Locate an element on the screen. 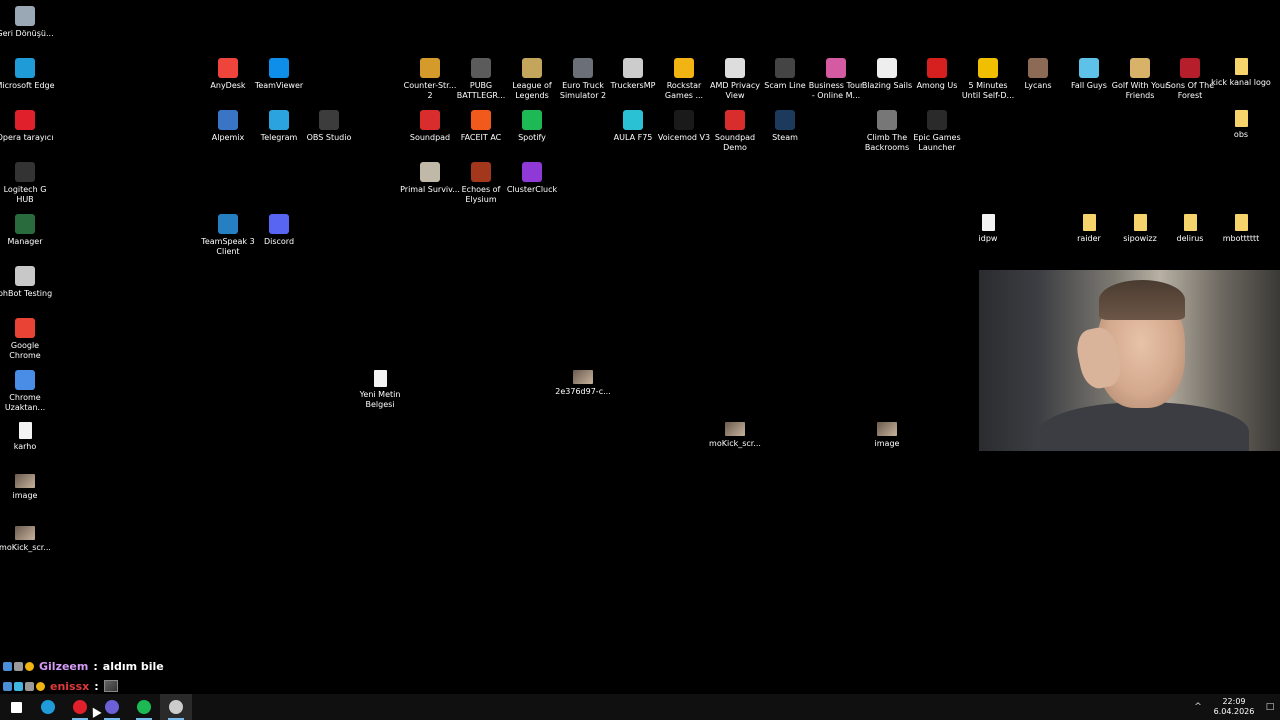  system-tray: ^ 22:09 6.04.2026 □ is located at coordinates (1234, 707).